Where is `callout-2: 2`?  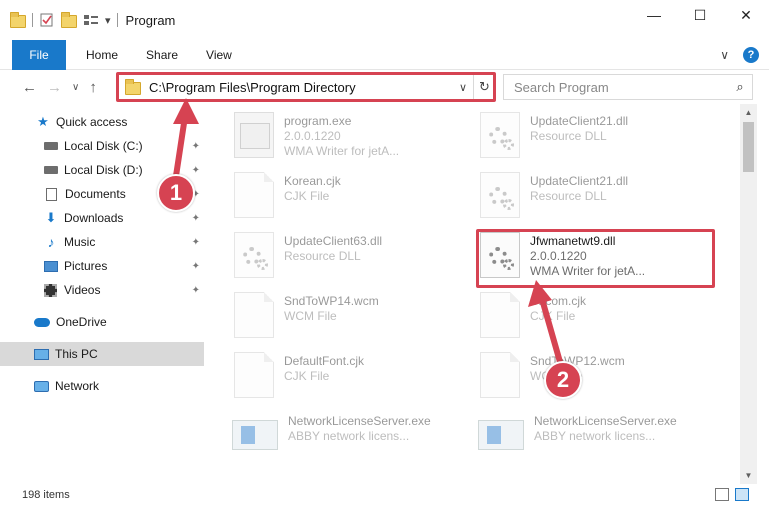 callout-2: 2 is located at coordinates (563, 380).